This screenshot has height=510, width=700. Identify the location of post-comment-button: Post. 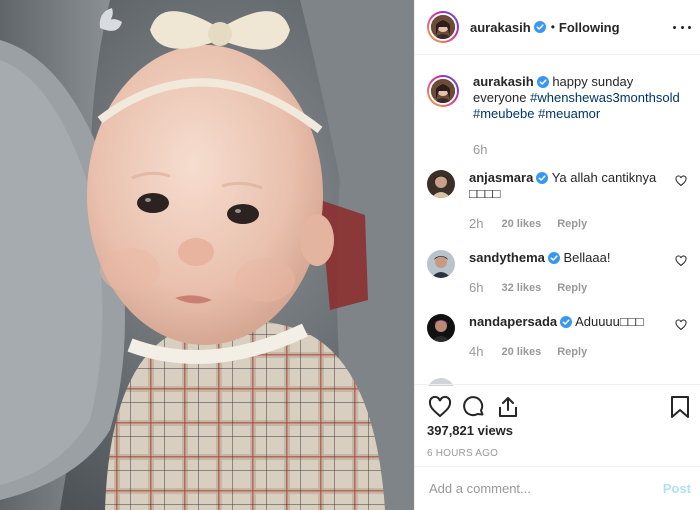
(677, 488).